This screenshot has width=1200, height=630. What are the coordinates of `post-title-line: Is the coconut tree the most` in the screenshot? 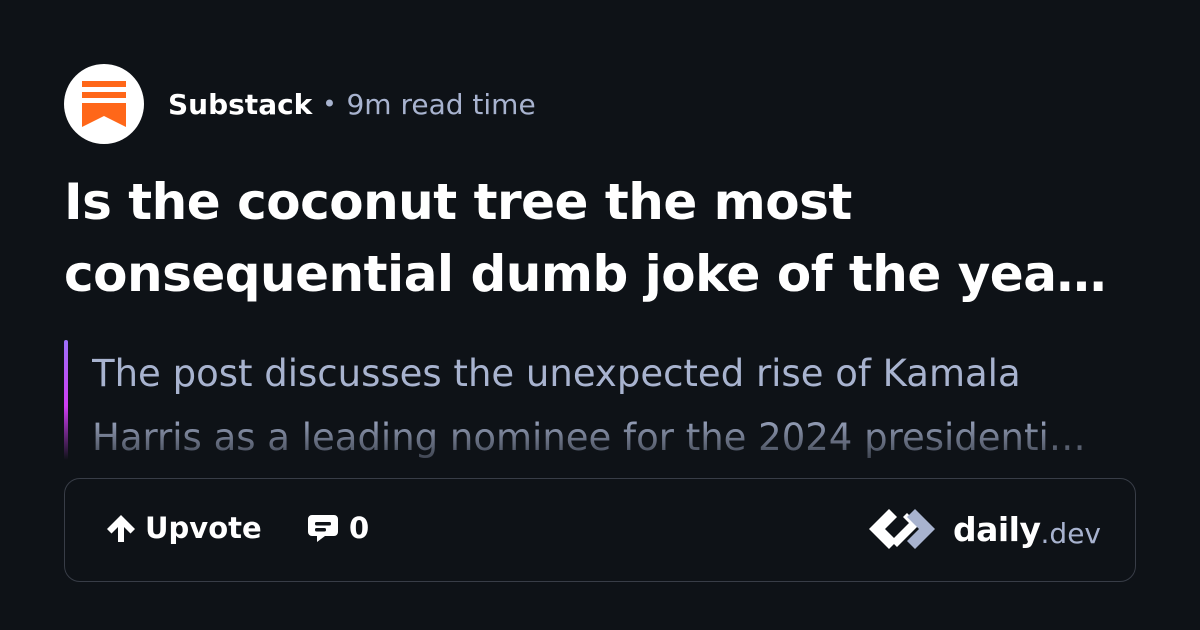 It's located at (458, 202).